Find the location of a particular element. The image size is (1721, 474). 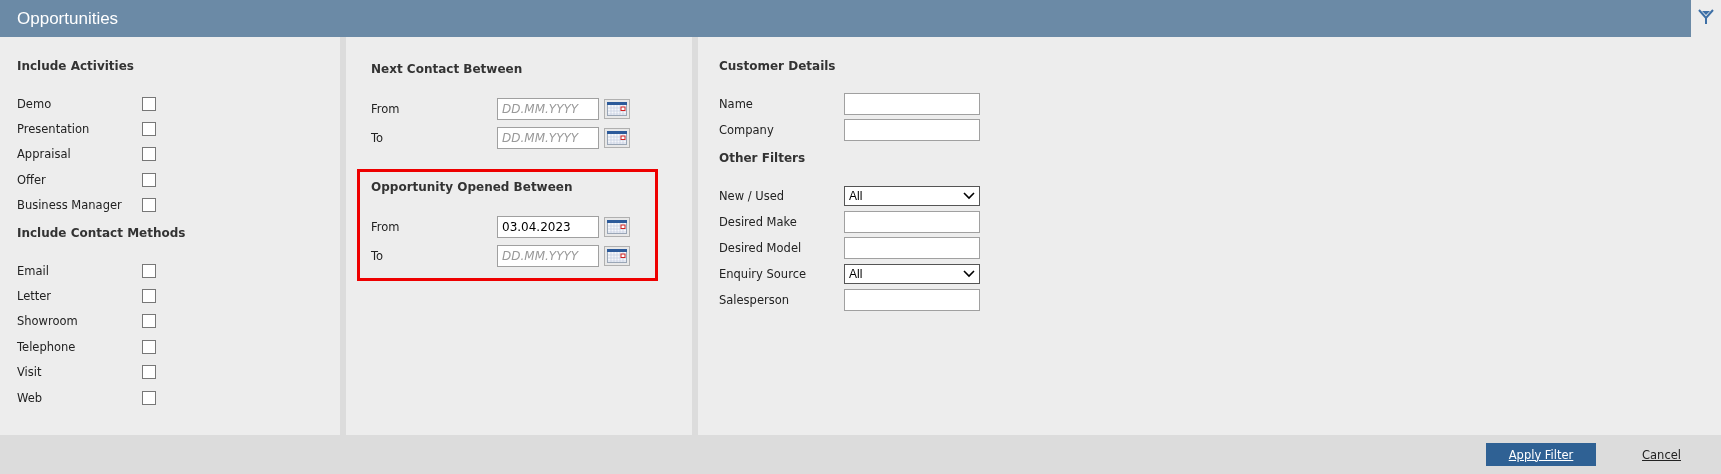

section-heading: Opportunity Opened Between is located at coordinates (472, 188).